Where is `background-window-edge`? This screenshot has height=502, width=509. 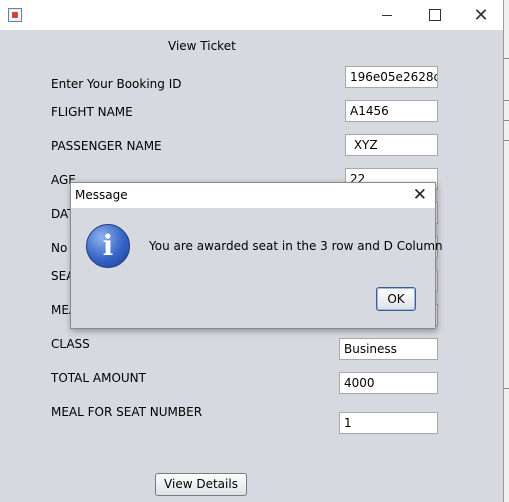 background-window-edge is located at coordinates (506, 251).